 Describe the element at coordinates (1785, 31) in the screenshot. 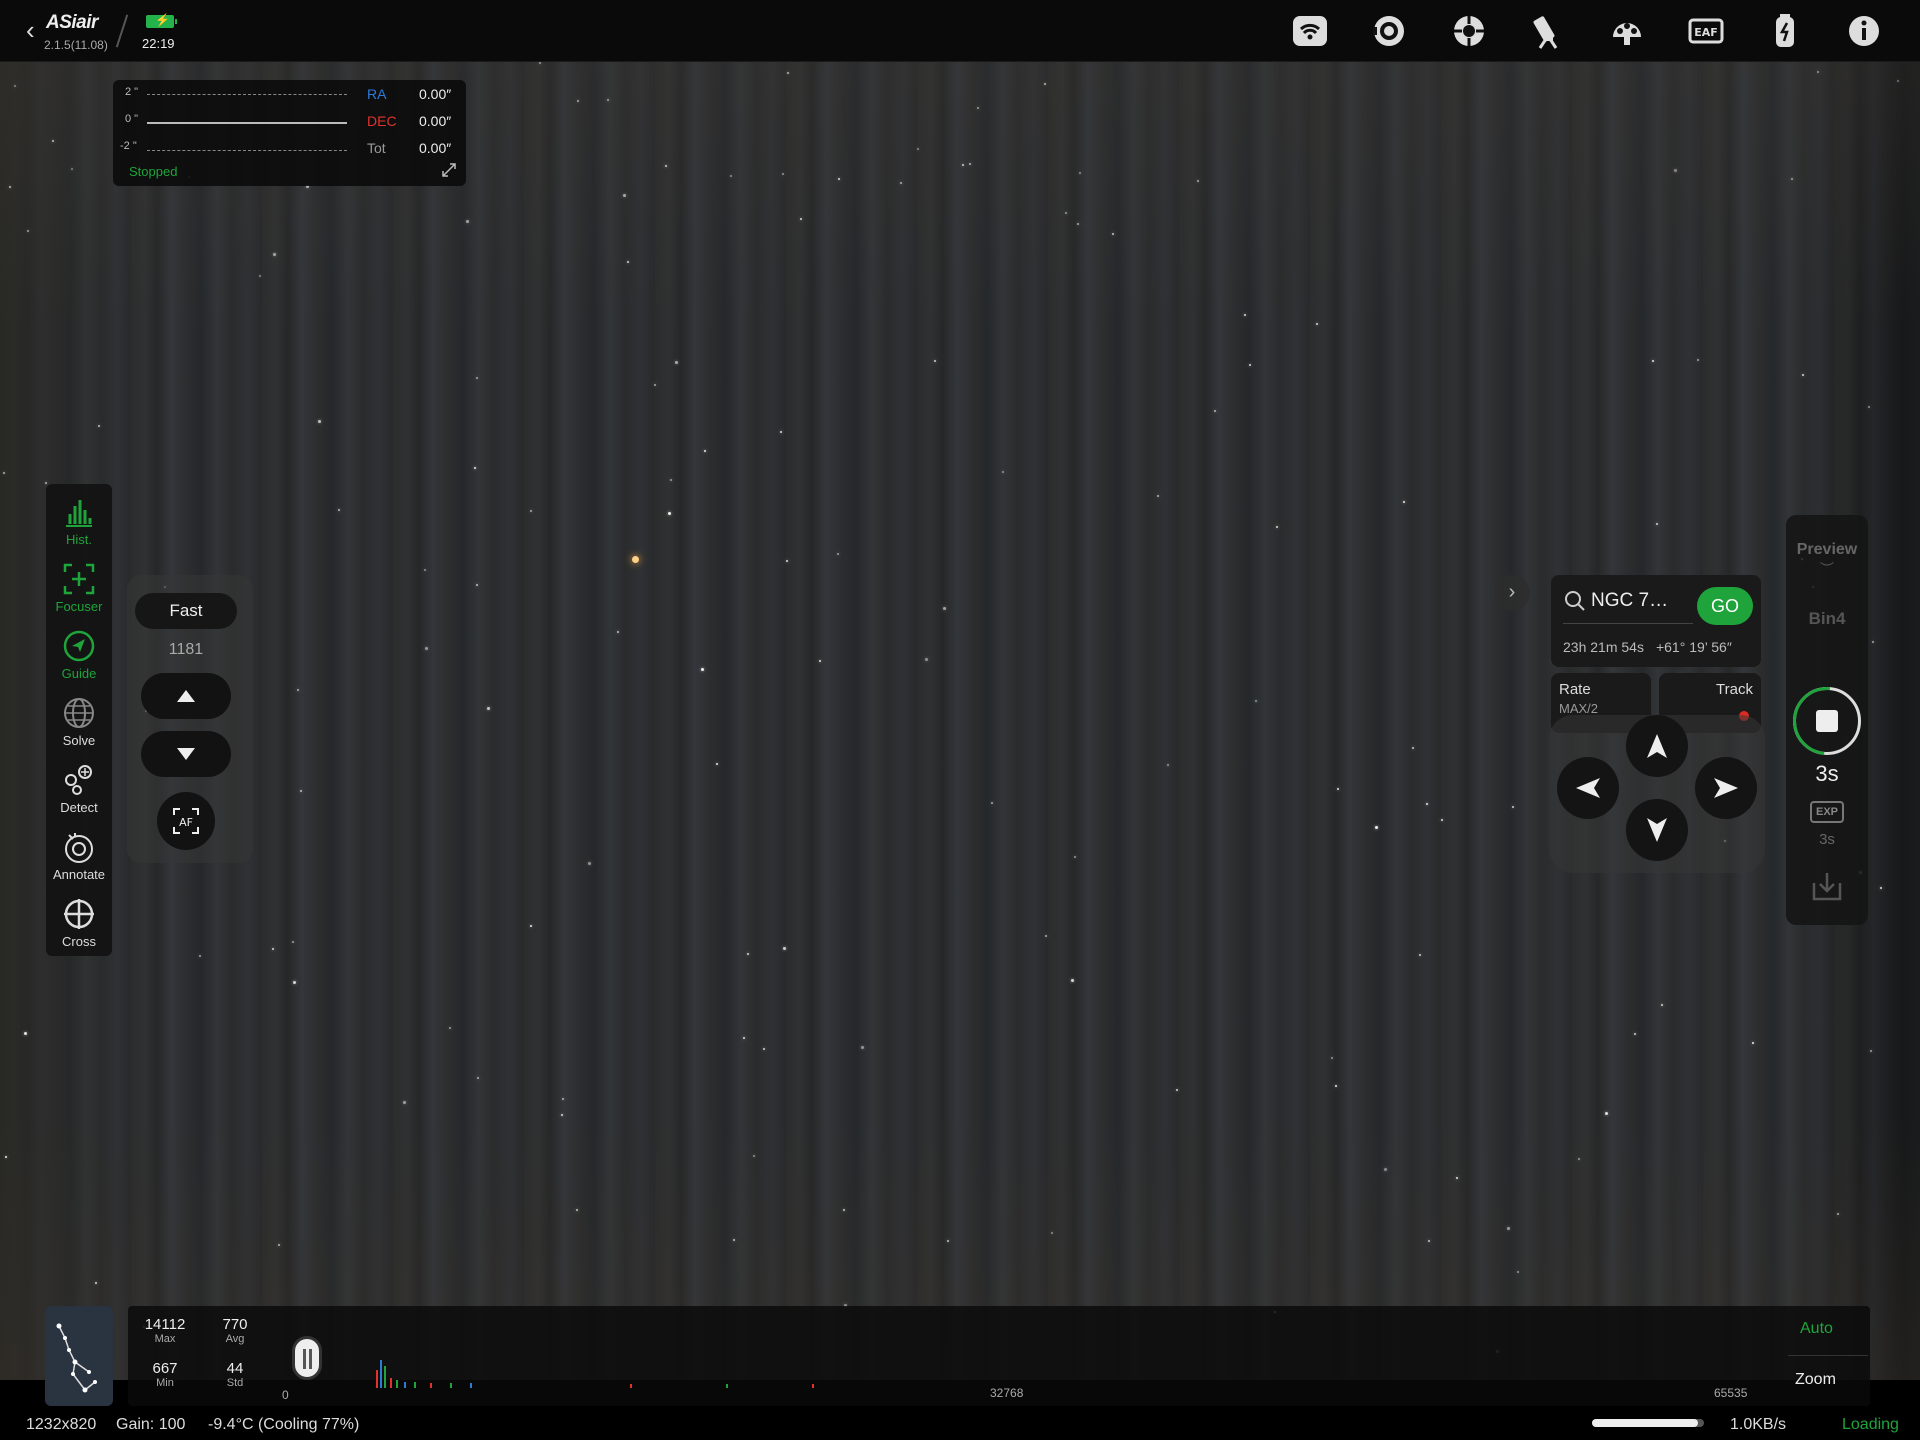

I see `power-usb-icon` at that location.